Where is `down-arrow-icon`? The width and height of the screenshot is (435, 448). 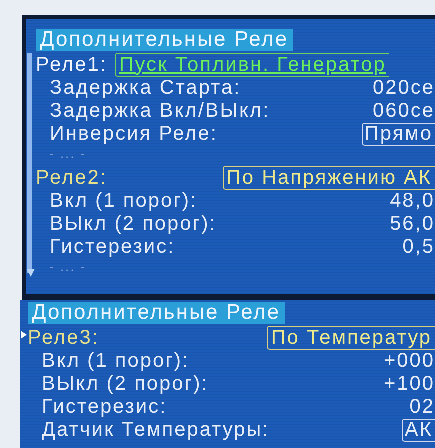 down-arrow-icon is located at coordinates (31, 273).